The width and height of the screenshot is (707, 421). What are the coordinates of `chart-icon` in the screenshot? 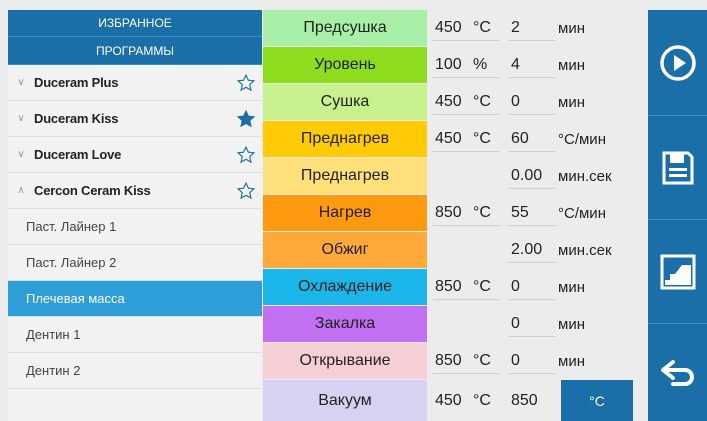 It's located at (677, 271).